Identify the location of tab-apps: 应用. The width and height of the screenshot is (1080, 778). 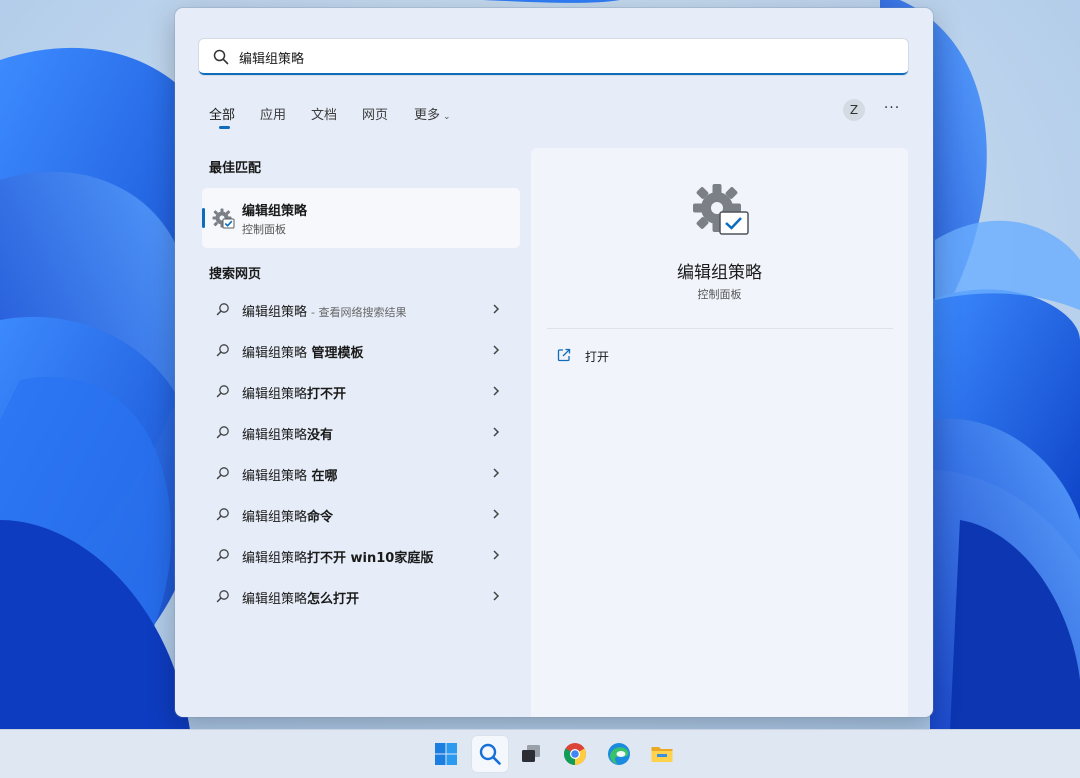
(273, 113).